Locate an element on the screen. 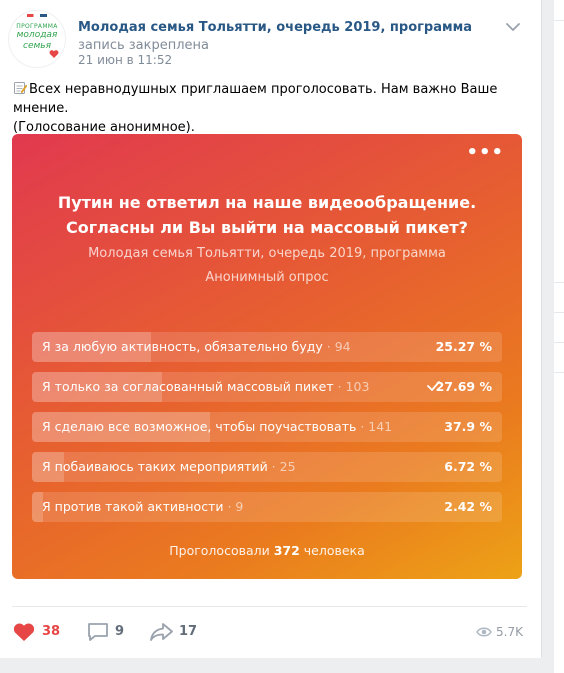 This screenshot has width=564, height=673. poll-answer-percent: 6.72 % is located at coordinates (468, 466).